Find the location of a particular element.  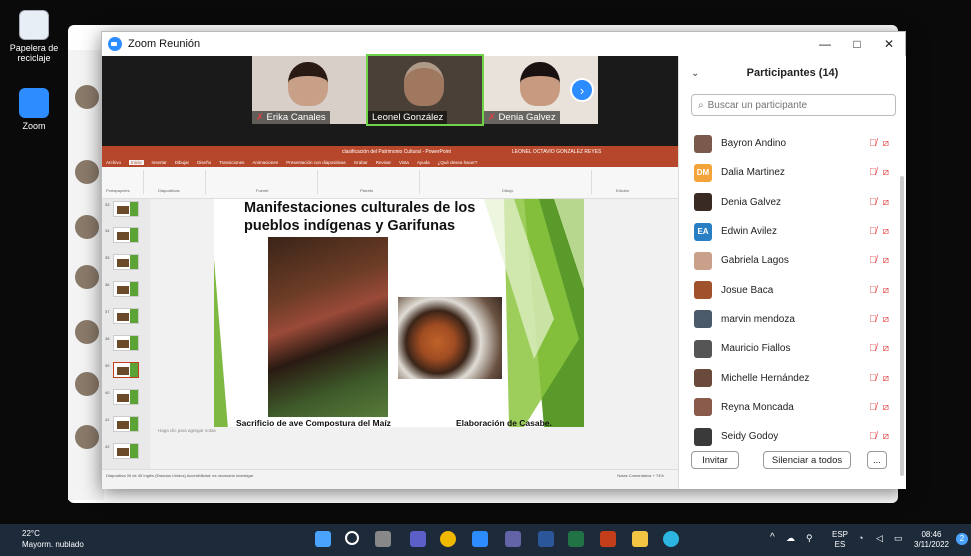

participant-row: Gabriela Lagos 🎙̸ ⧄ is located at coordinates (789, 260).